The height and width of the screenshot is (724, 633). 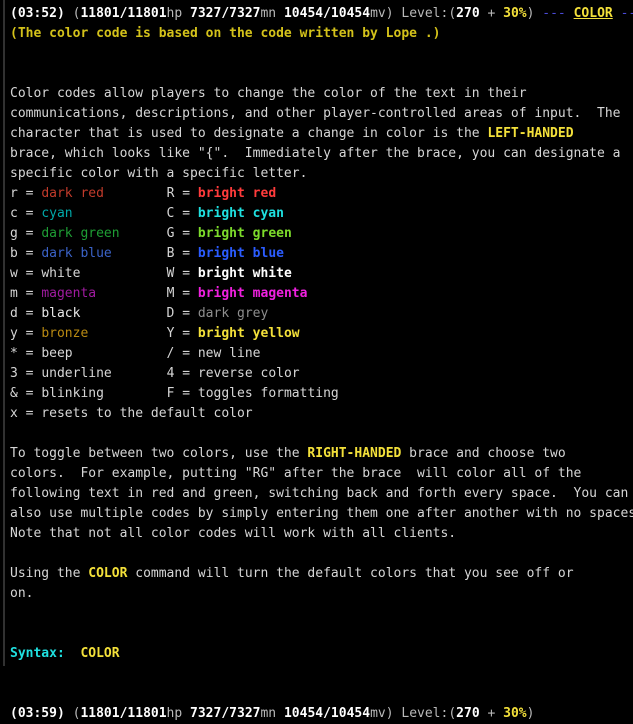 What do you see at coordinates (354, 453) in the screenshot?
I see `right-handed-highlight: RIGHT-HANDED` at bounding box center [354, 453].